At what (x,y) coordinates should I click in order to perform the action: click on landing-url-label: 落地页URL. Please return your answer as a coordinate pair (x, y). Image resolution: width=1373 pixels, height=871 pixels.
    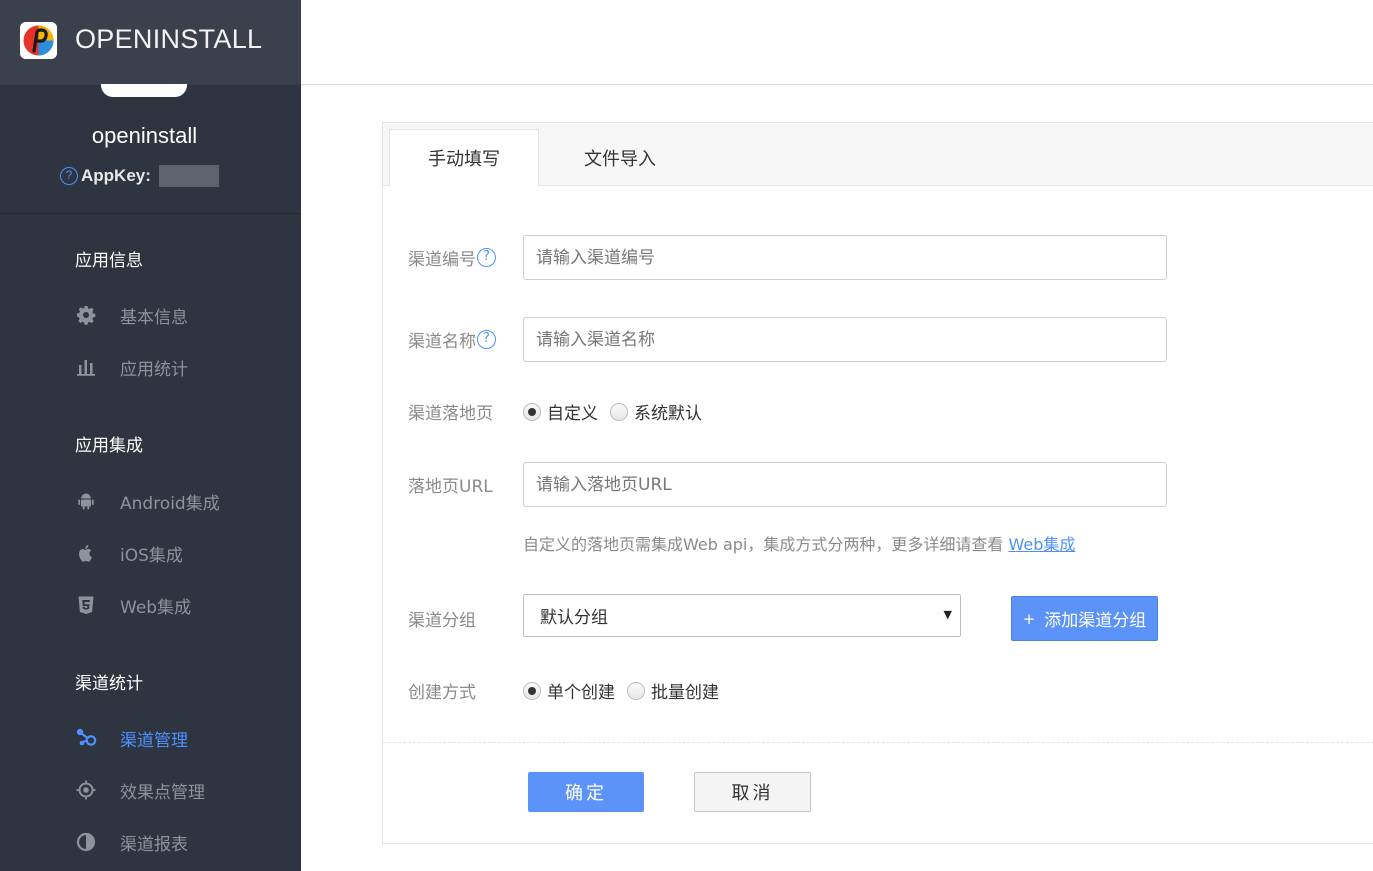
    Looking at the image, I should click on (450, 487).